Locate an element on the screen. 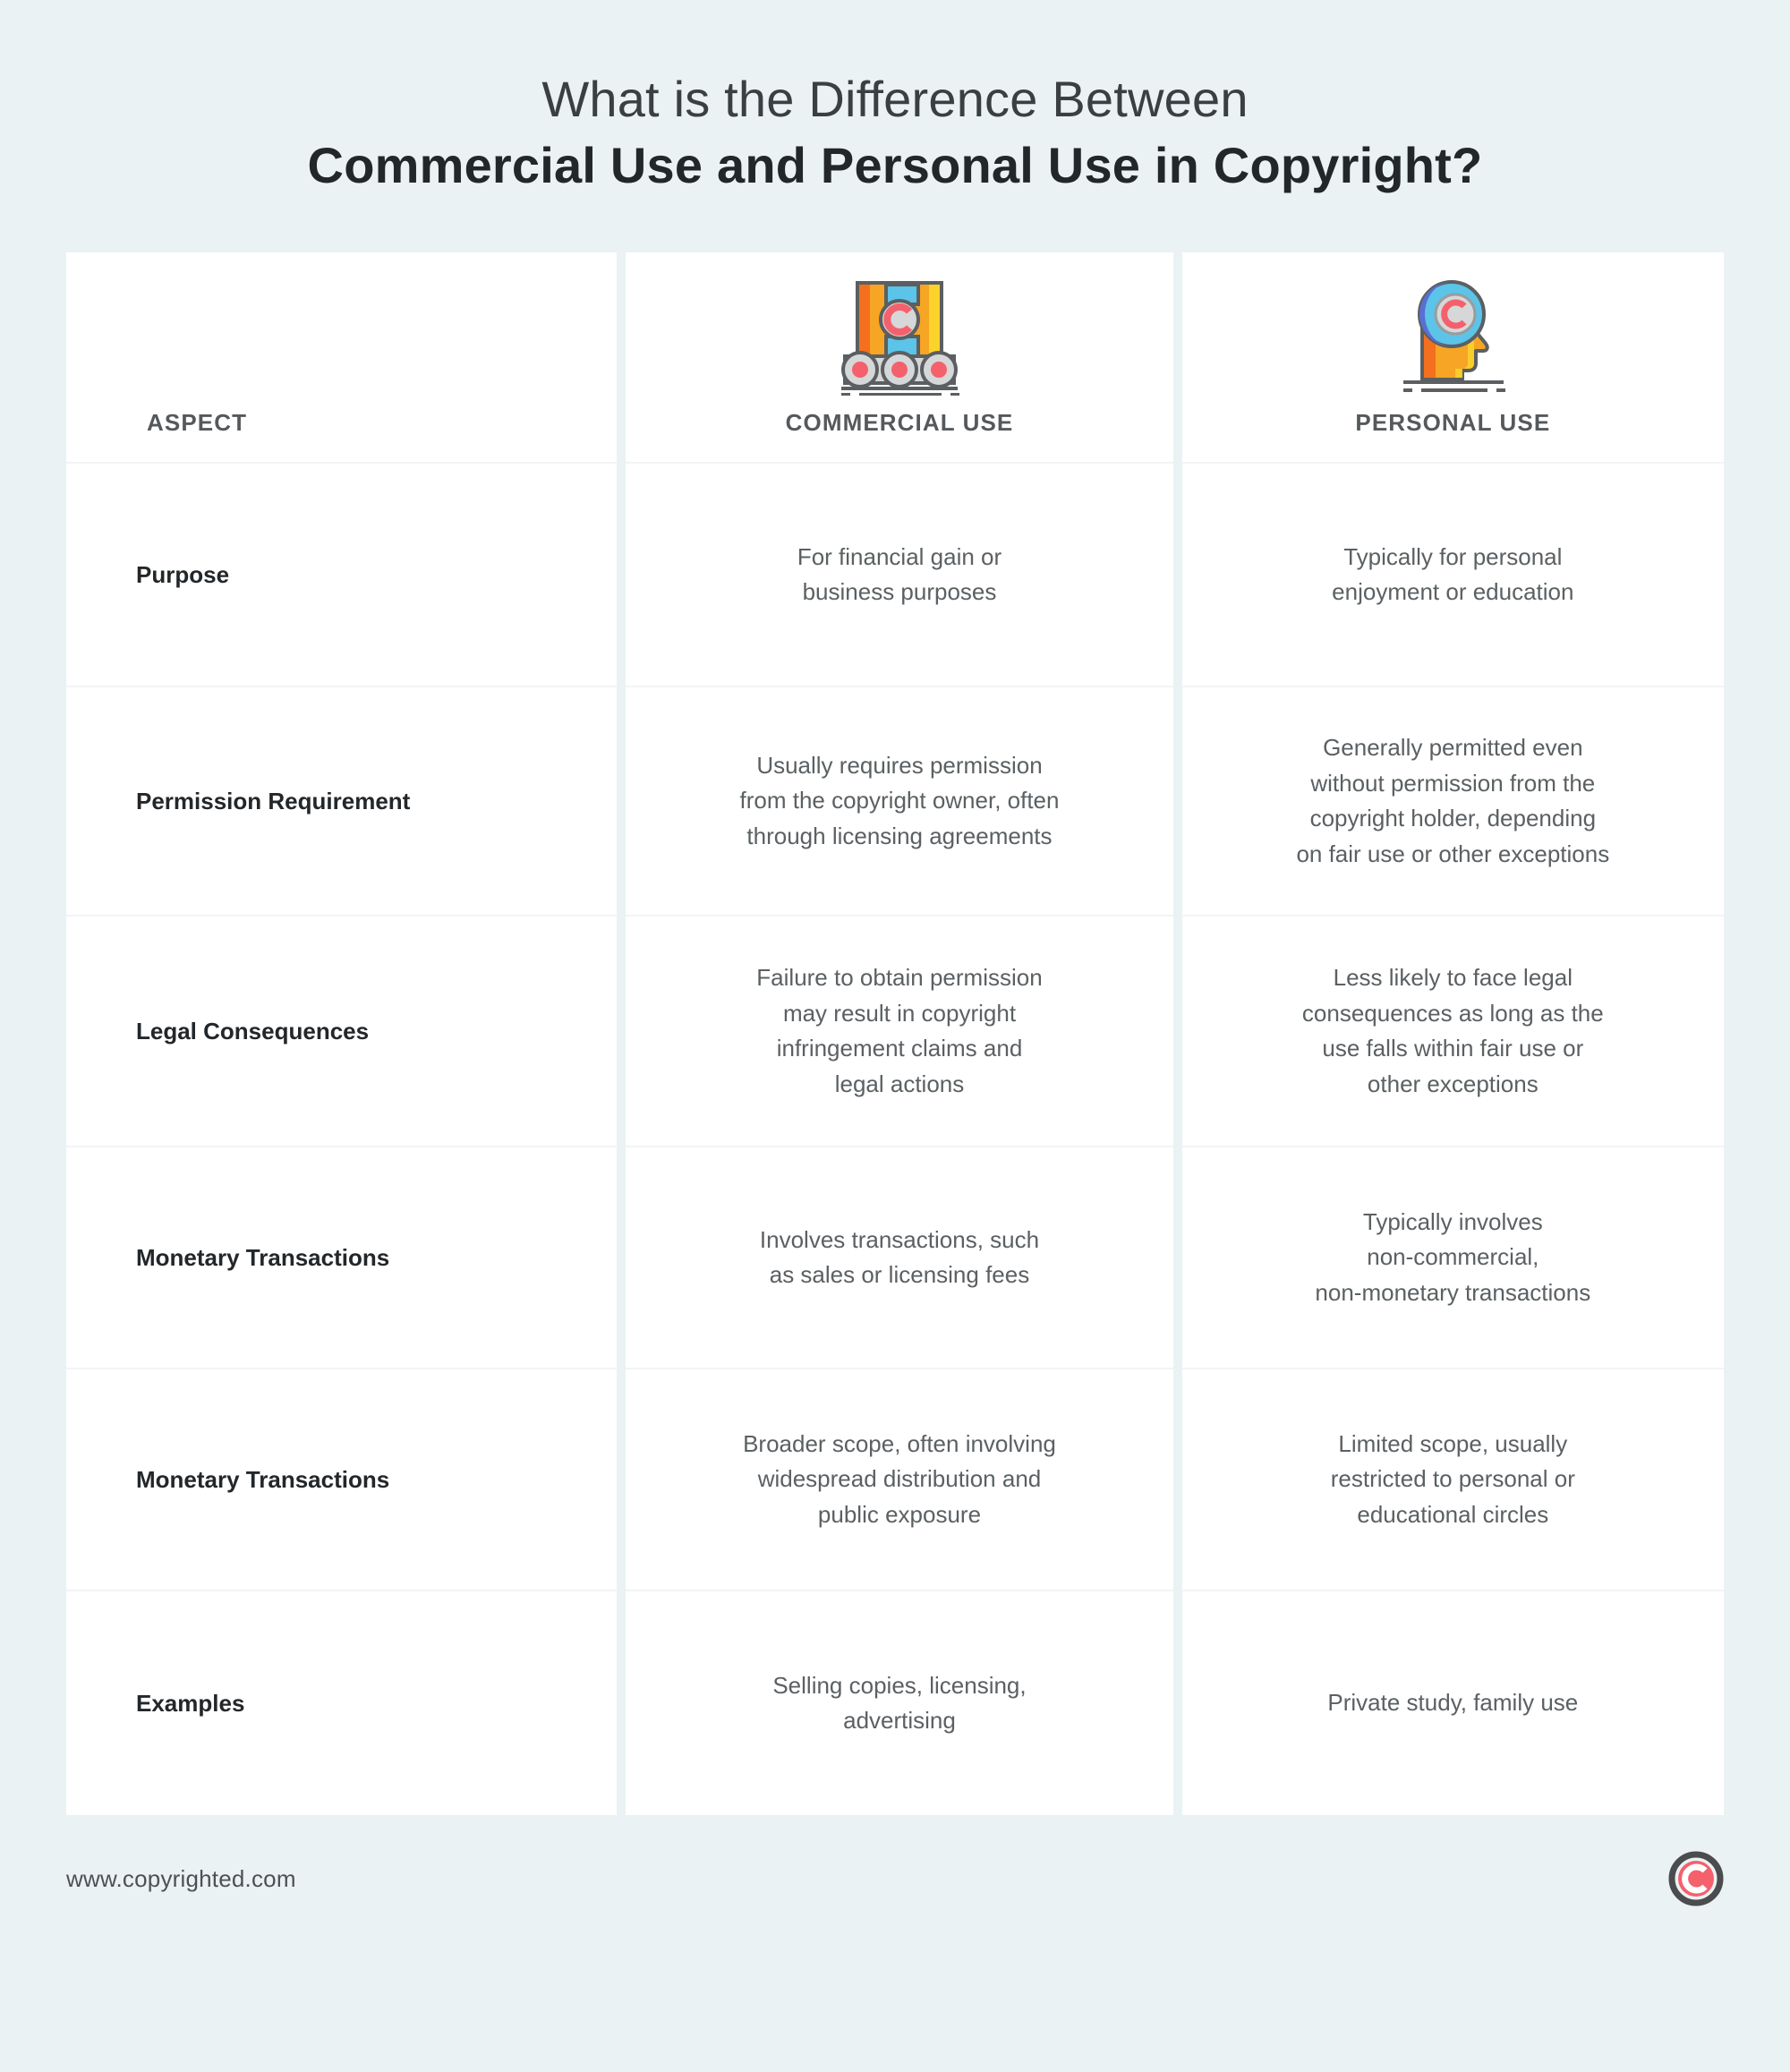 The width and height of the screenshot is (1790, 2072). commercial-use-value: For financial gain or business purposes is located at coordinates (899, 574).